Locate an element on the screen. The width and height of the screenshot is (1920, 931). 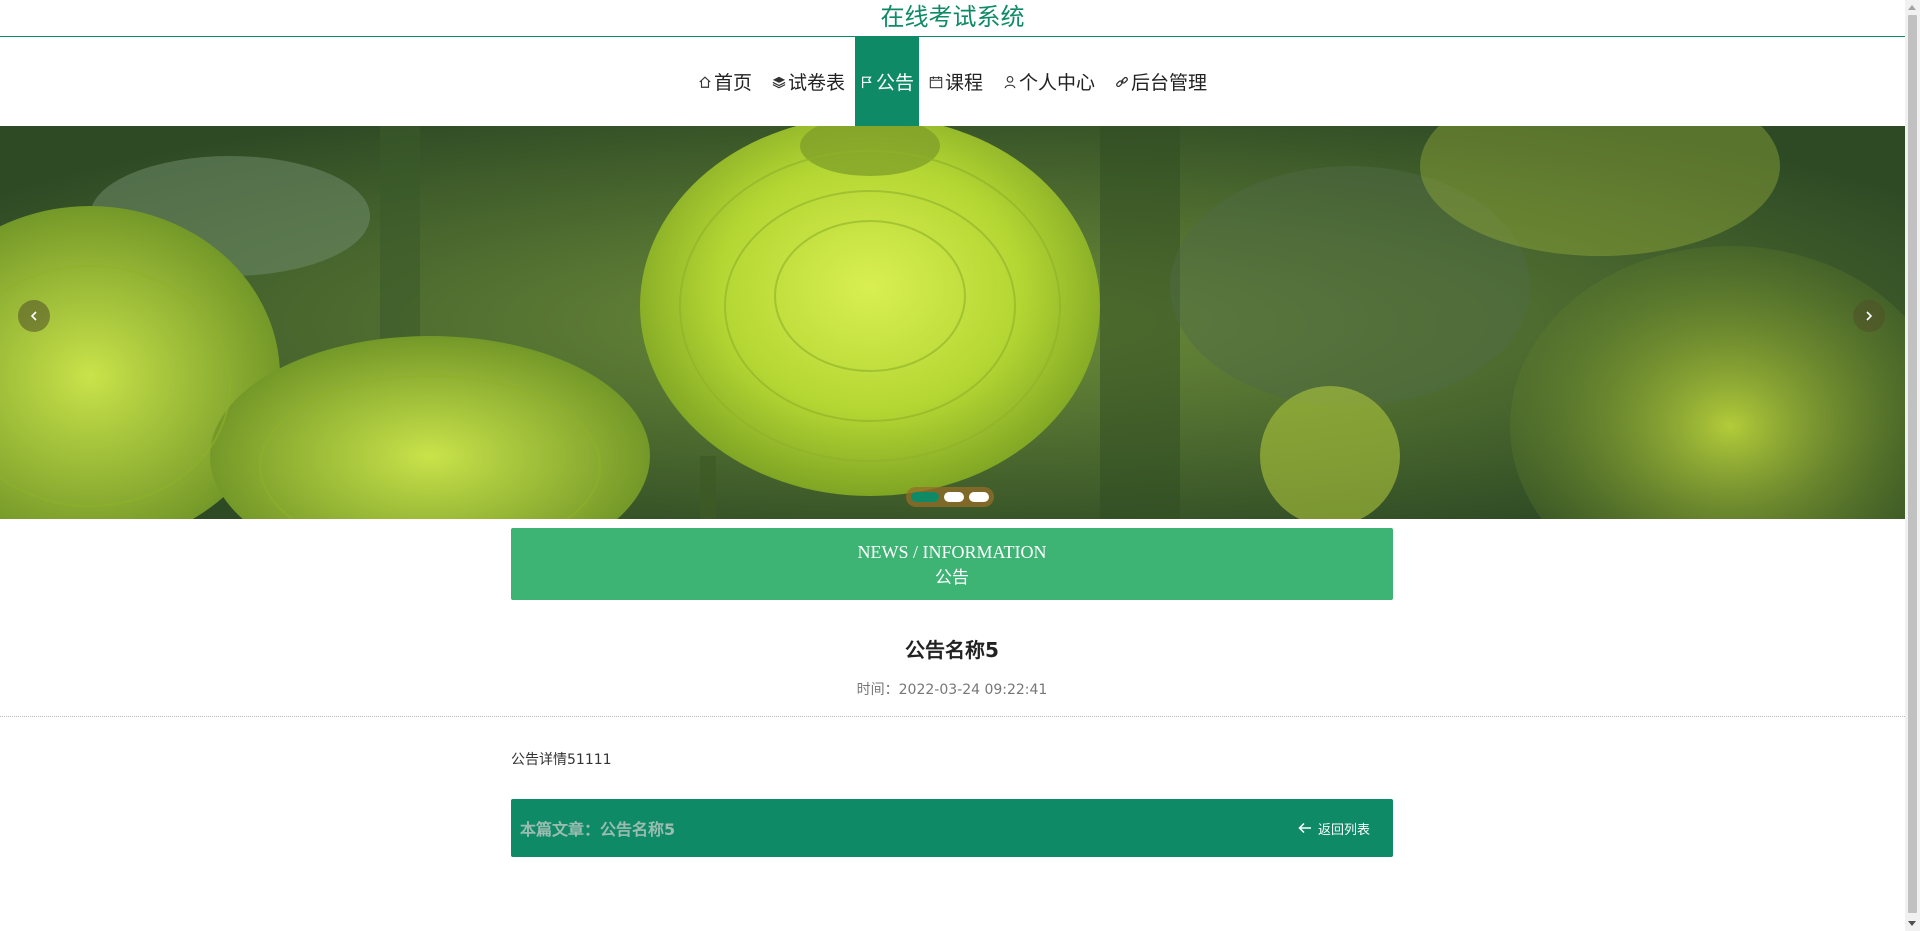
nav-item-admin: 后台管理 is located at coordinates (1161, 81).